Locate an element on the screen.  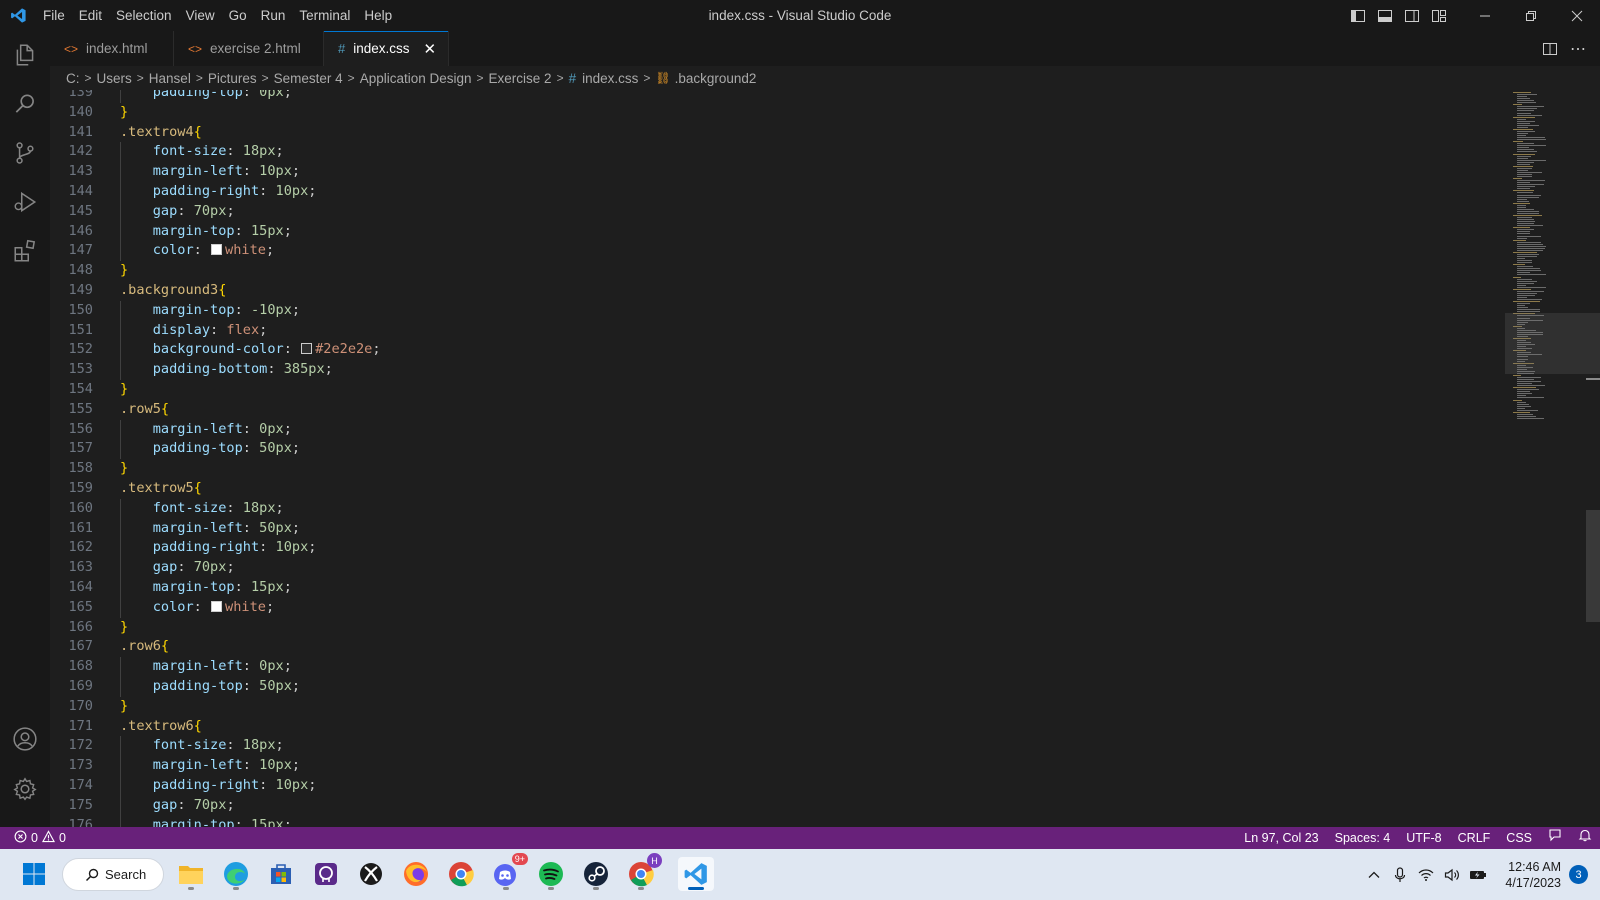
vertical-scrollbar is located at coordinates (1593, 566).